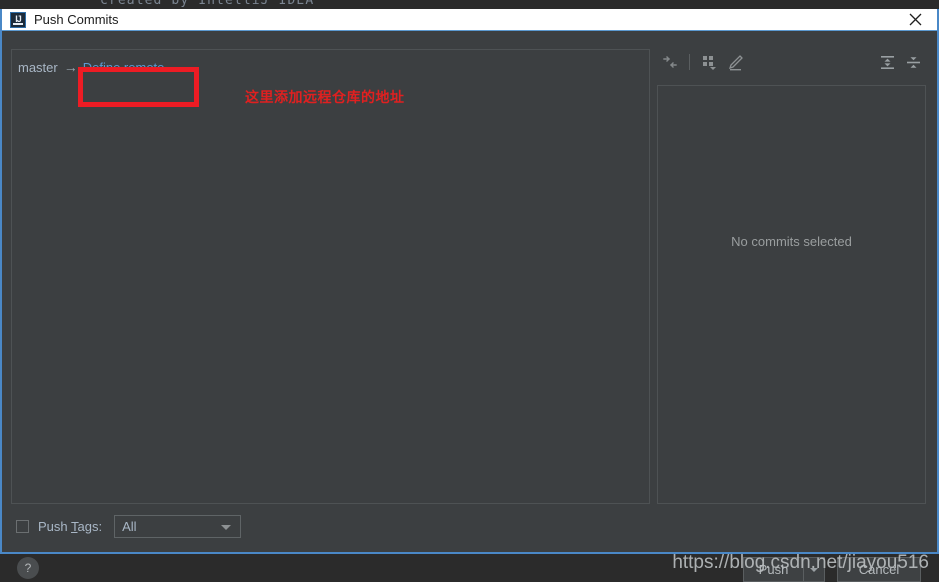 This screenshot has width=939, height=582. Describe the element at coordinates (22, 526) in the screenshot. I see `push-tags-checkbox` at that location.